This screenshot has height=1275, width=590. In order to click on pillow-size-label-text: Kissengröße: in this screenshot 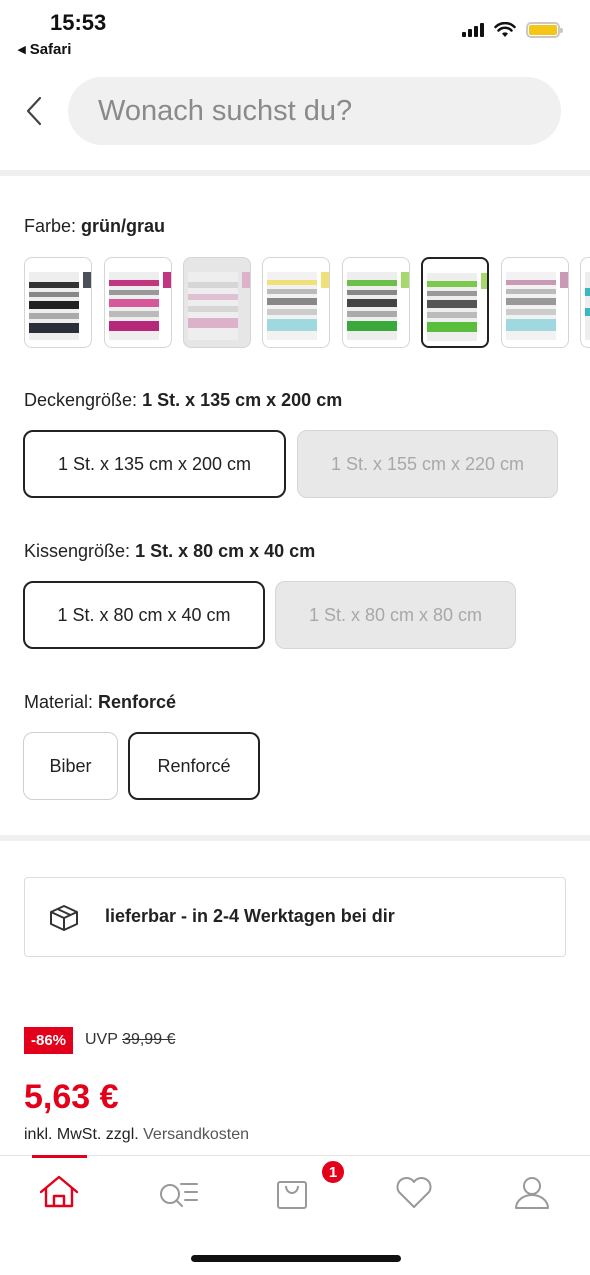, I will do `click(77, 551)`.